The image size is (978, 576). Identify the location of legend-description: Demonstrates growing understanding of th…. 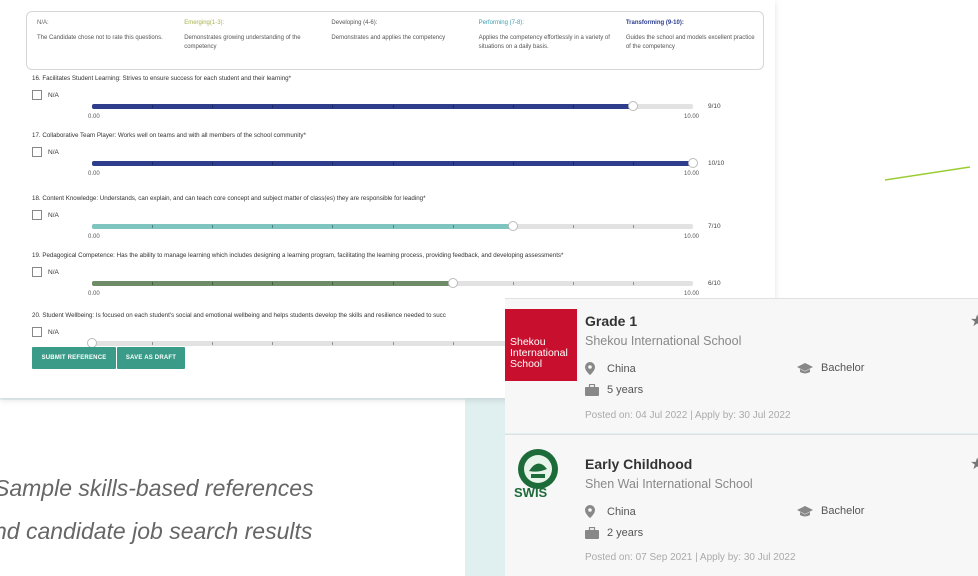
(242, 42).